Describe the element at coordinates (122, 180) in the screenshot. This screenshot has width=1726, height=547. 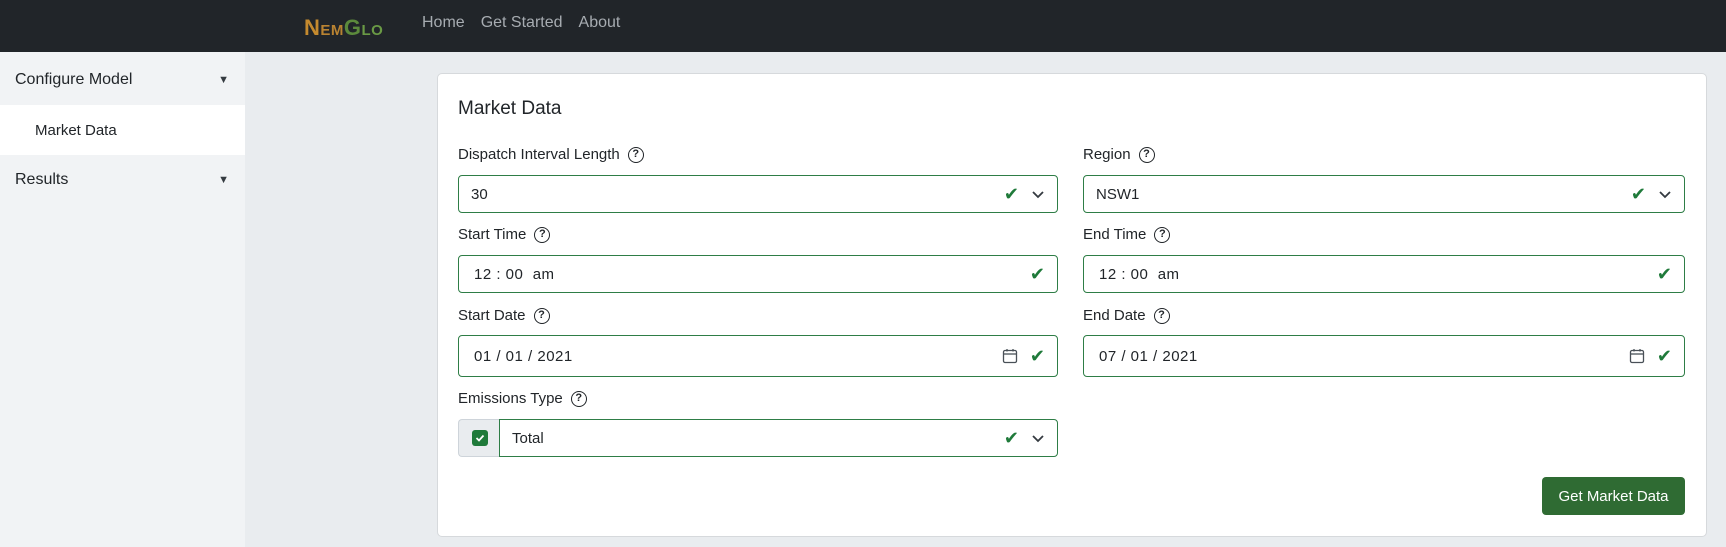
I see `sidebar-section-results: Results ▼` at that location.